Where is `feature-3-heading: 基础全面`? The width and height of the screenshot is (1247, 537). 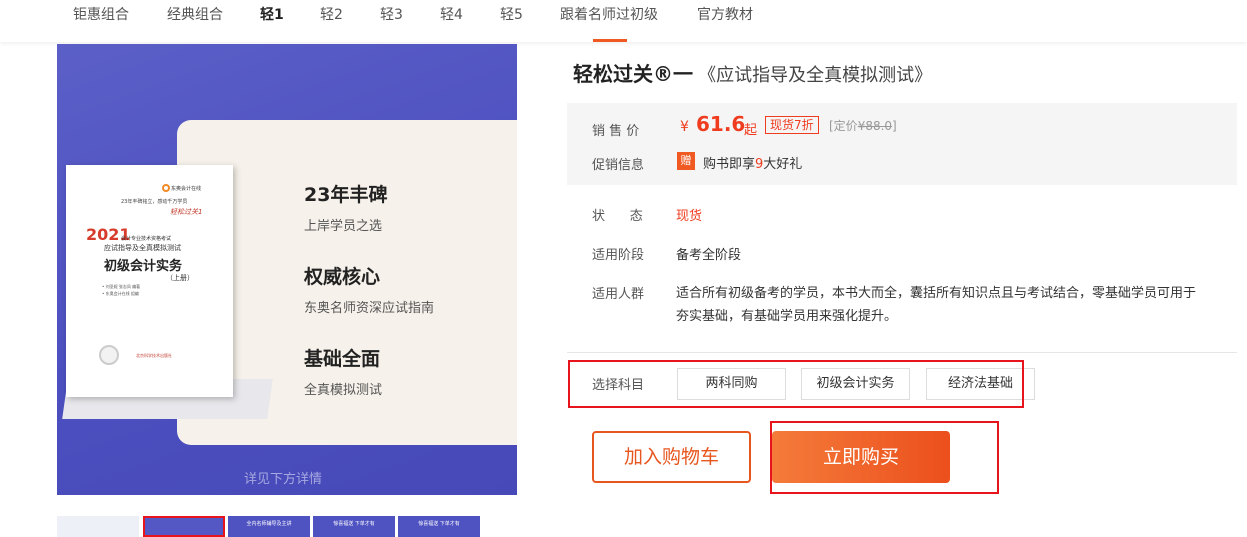
feature-3-heading: 基础全面 is located at coordinates (342, 359).